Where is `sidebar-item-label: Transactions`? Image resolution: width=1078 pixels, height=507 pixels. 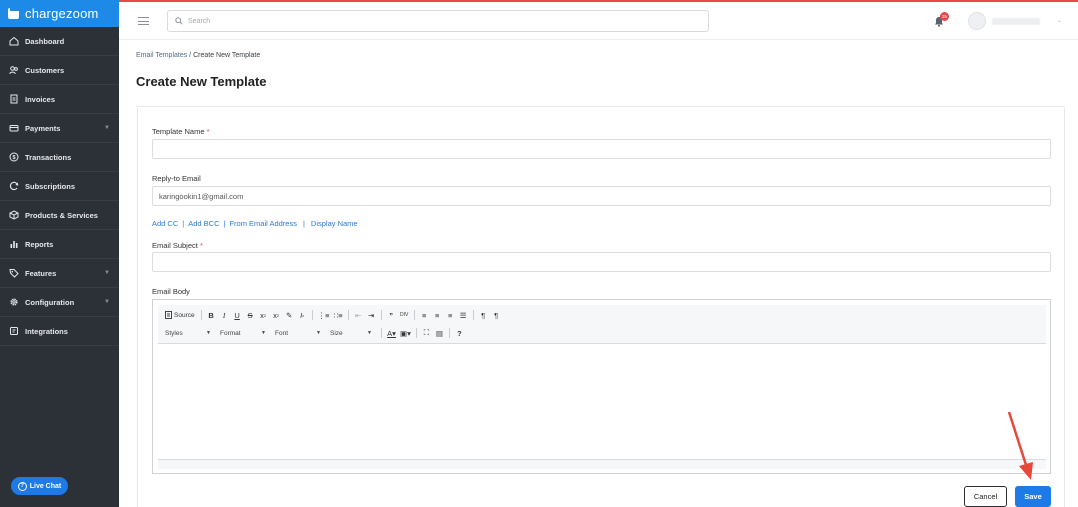
sidebar-item-label: Transactions is located at coordinates (48, 157).